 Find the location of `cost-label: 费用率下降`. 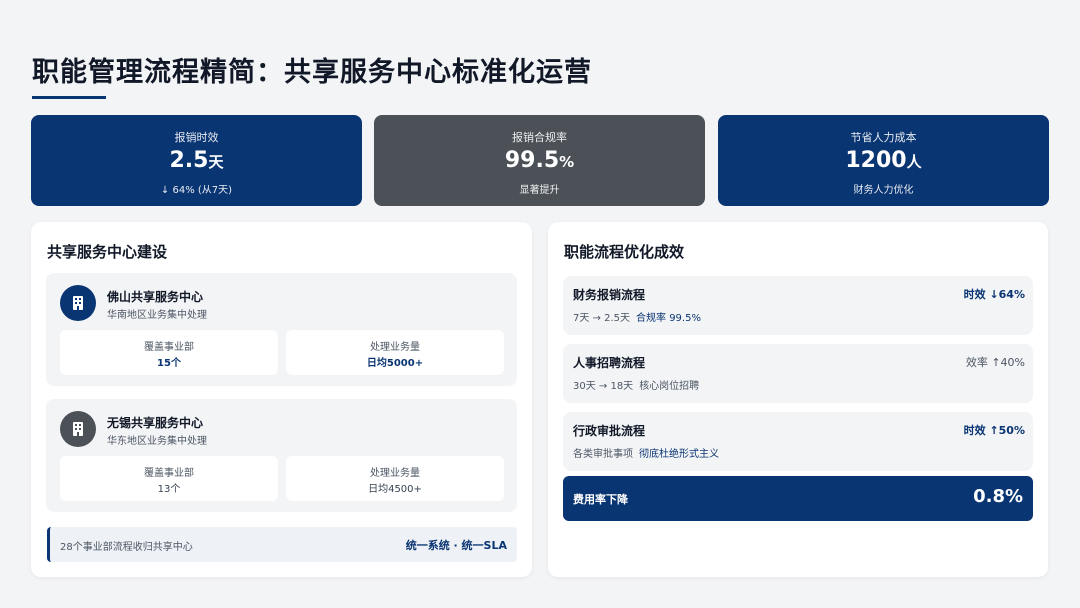

cost-label: 费用率下降 is located at coordinates (600, 499).